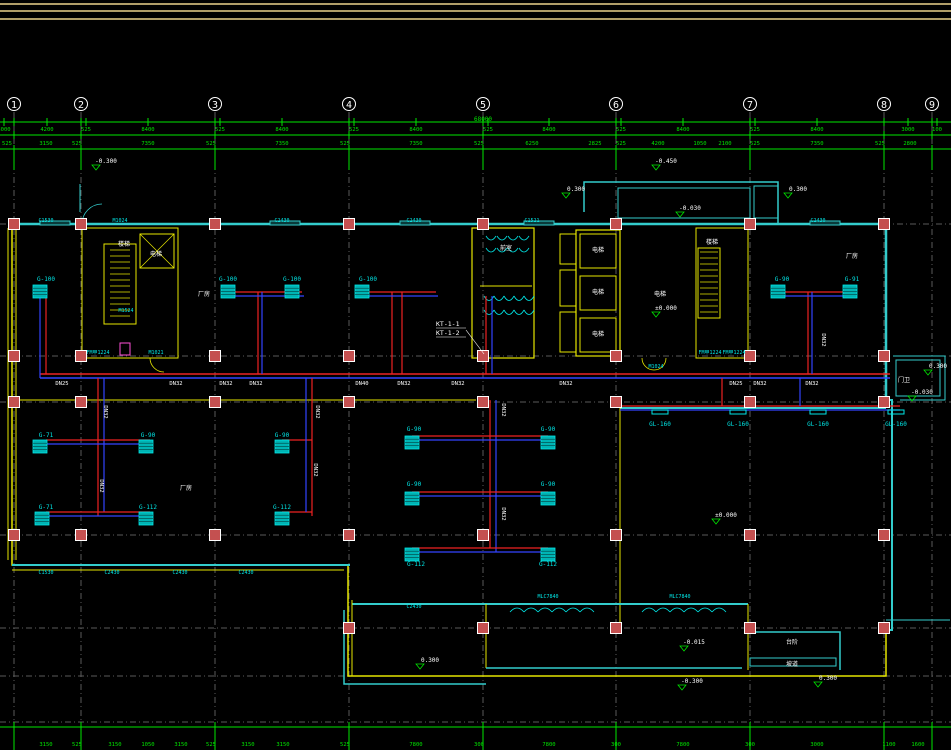 Image resolution: width=951 pixels, height=750 pixels. What do you see at coordinates (475, 11) in the screenshot?
I see `title-border` at bounding box center [475, 11].